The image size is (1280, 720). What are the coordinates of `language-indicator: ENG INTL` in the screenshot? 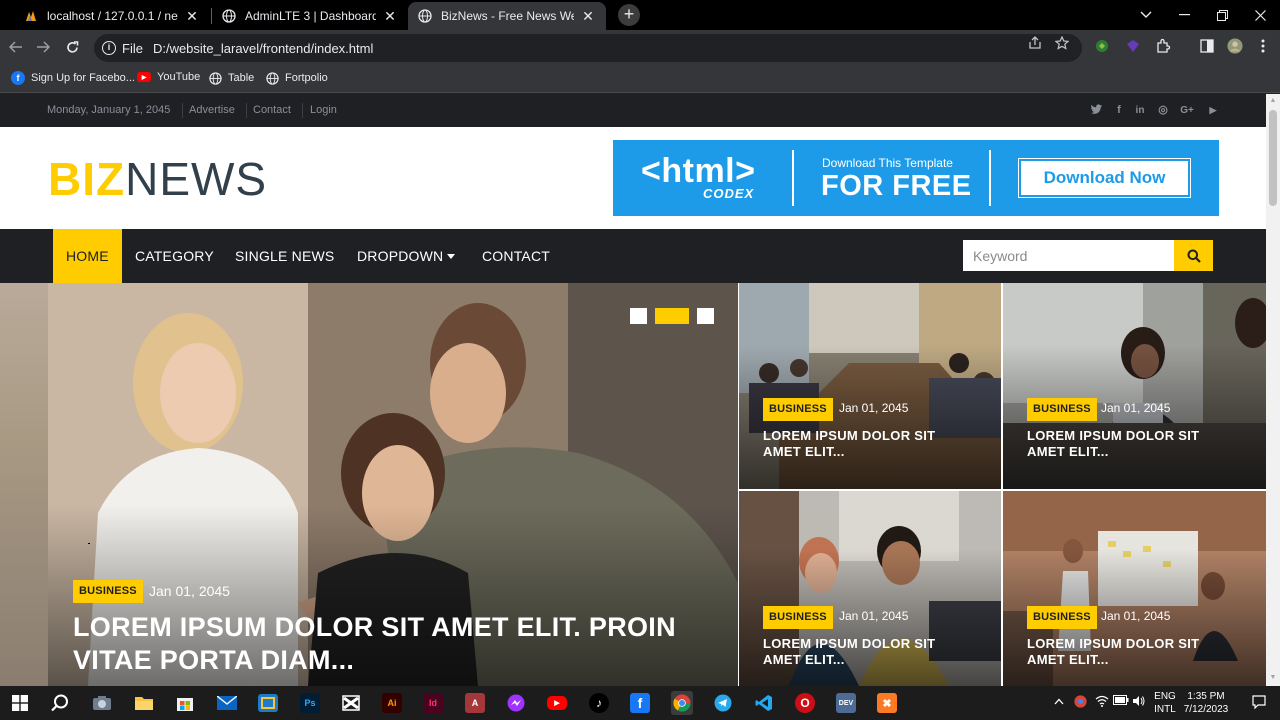 It's located at (1165, 703).